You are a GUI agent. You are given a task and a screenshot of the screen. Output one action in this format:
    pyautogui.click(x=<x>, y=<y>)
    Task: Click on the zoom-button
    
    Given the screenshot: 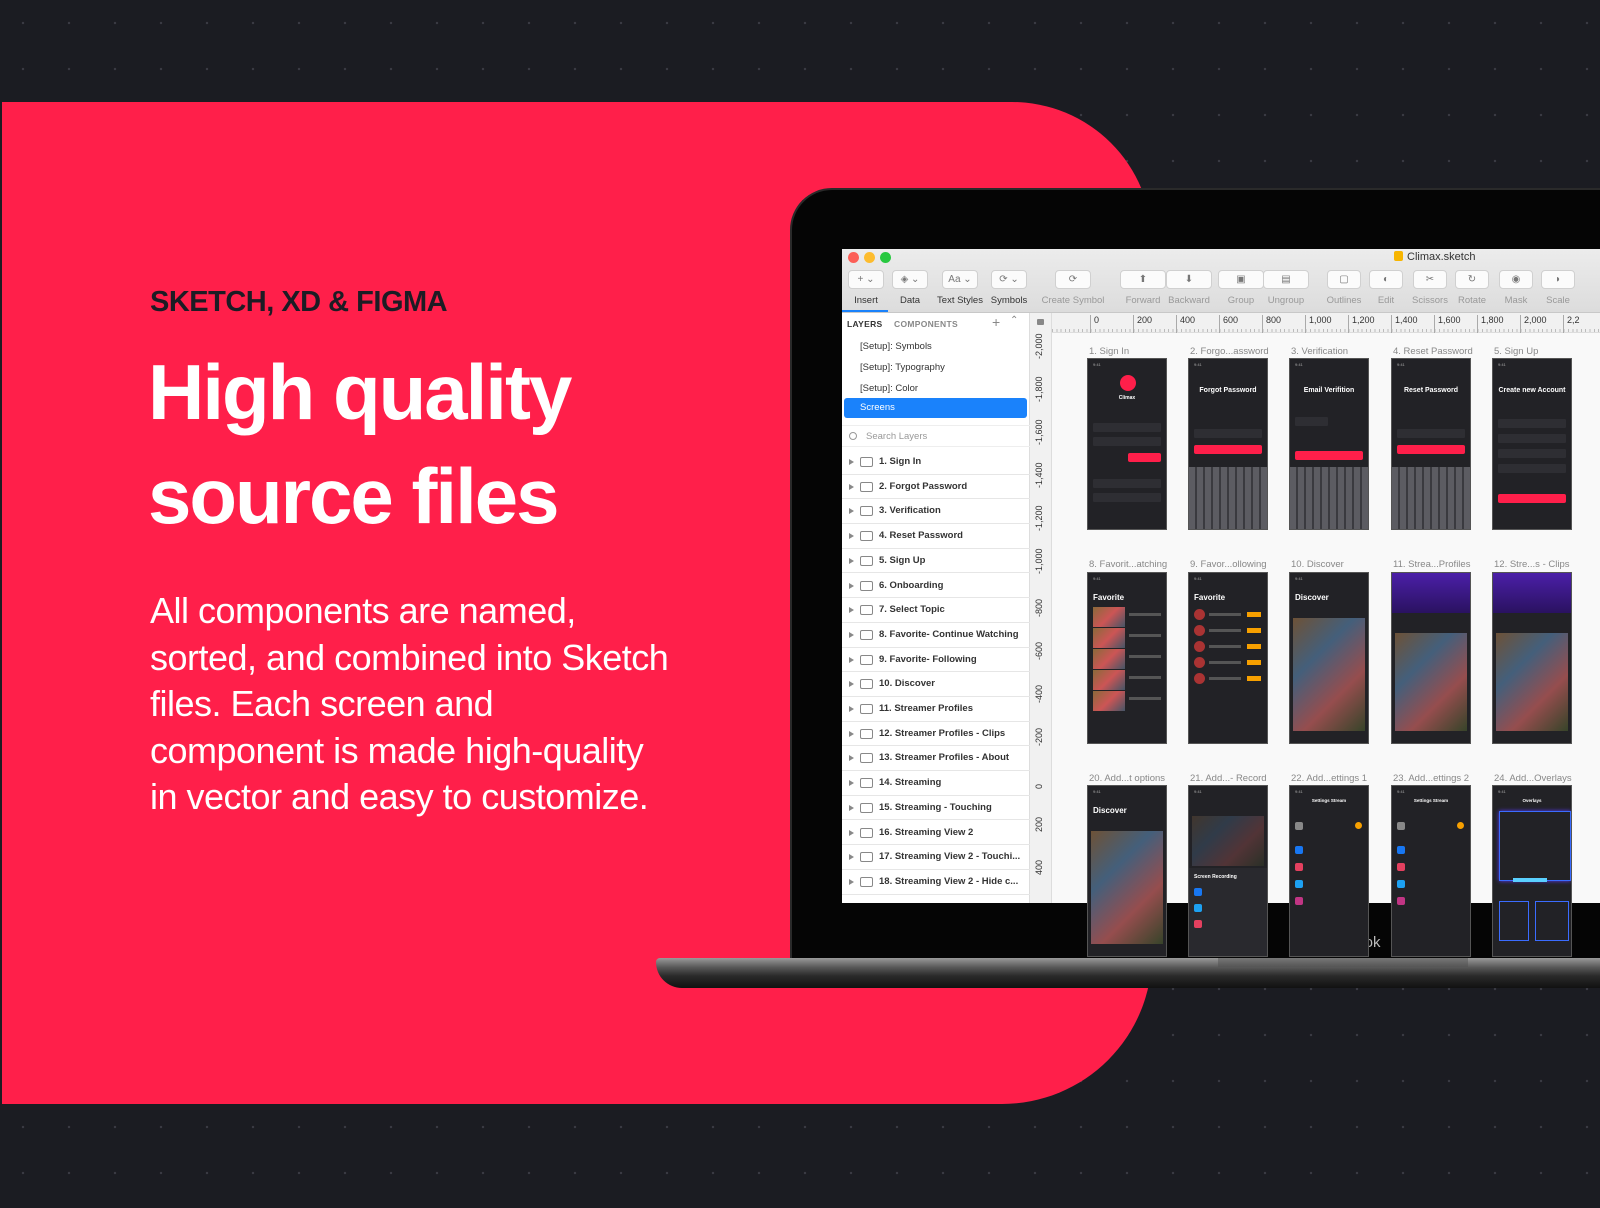 What is the action you would take?
    pyautogui.click(x=885, y=257)
    